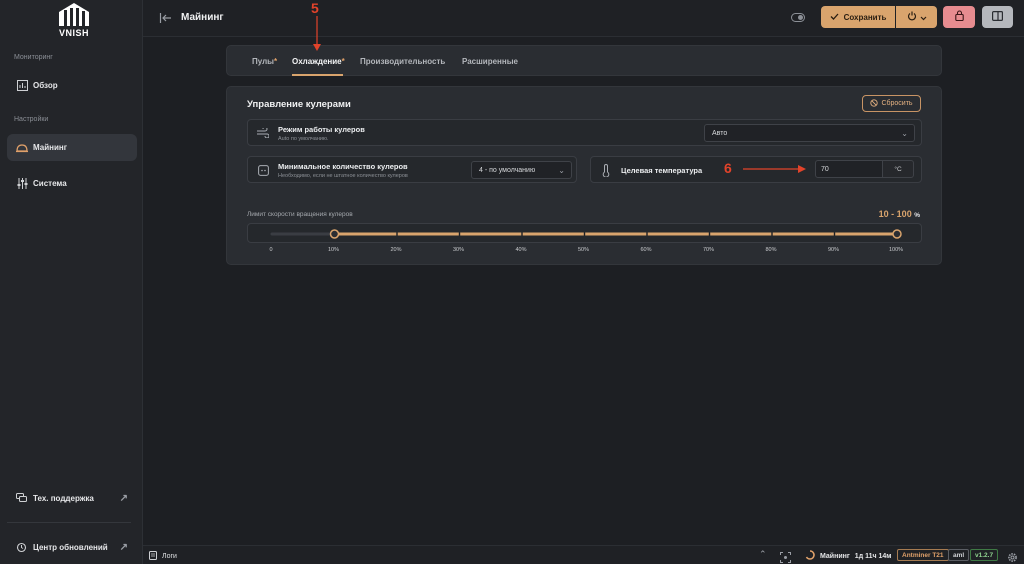 Image resolution: width=1024 pixels, height=564 pixels. I want to click on lock-icon, so click(959, 17).